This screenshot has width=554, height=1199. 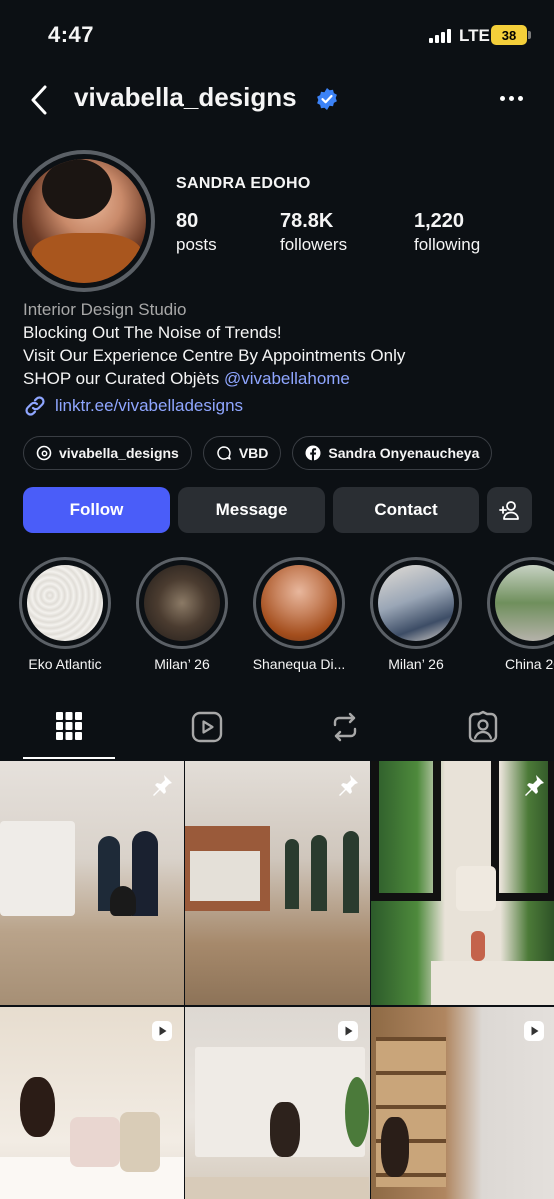 I want to click on verified-icon, so click(x=327, y=99).